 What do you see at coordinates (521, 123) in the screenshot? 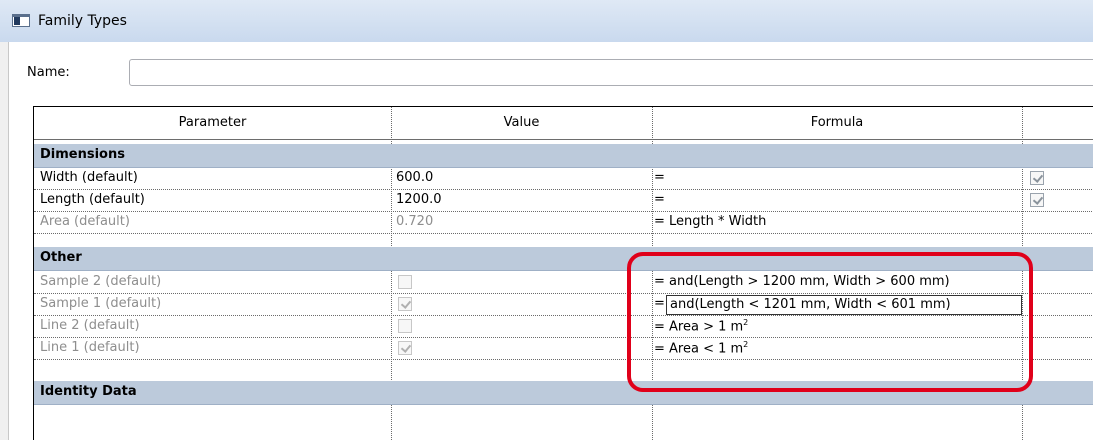
I see `column-header-value: Value` at bounding box center [521, 123].